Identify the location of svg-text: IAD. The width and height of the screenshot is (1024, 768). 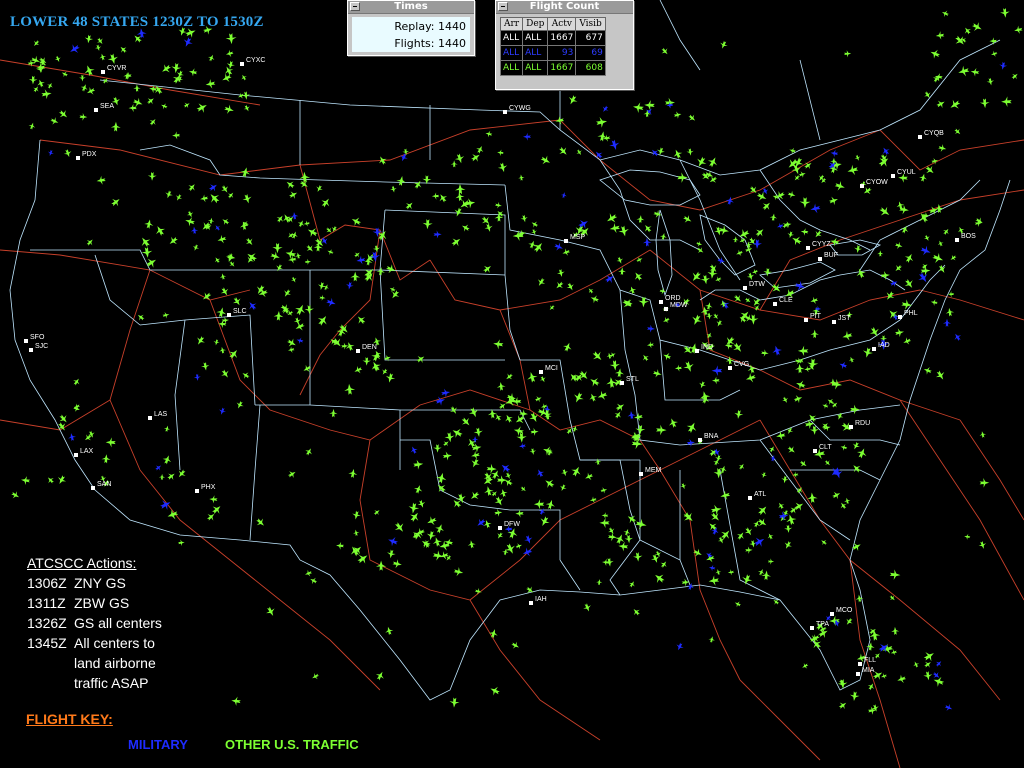
(884, 345).